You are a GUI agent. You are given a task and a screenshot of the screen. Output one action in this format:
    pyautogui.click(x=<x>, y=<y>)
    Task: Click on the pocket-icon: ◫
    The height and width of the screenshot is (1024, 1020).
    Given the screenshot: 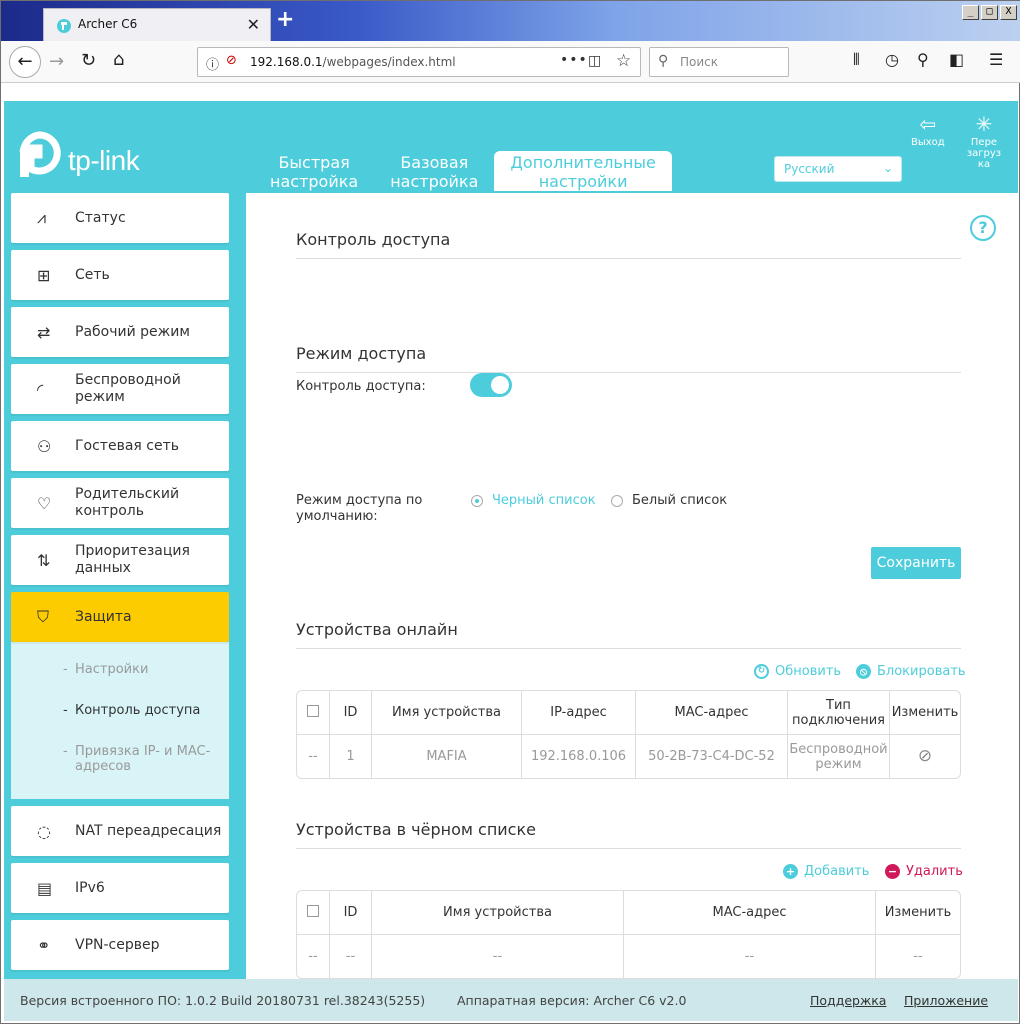 What is the action you would take?
    pyautogui.click(x=594, y=61)
    